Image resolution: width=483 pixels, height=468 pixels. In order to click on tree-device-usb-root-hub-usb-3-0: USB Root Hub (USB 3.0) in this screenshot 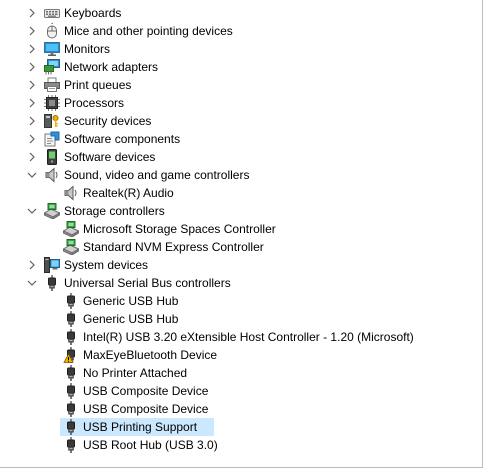, I will do `click(241, 445)`.